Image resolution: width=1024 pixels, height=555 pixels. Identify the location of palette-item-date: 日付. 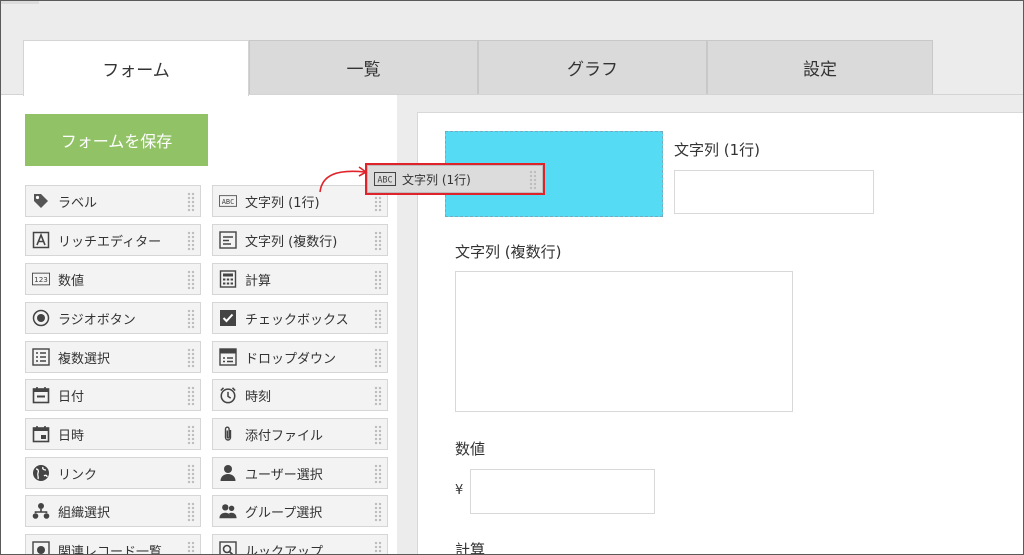
(113, 395).